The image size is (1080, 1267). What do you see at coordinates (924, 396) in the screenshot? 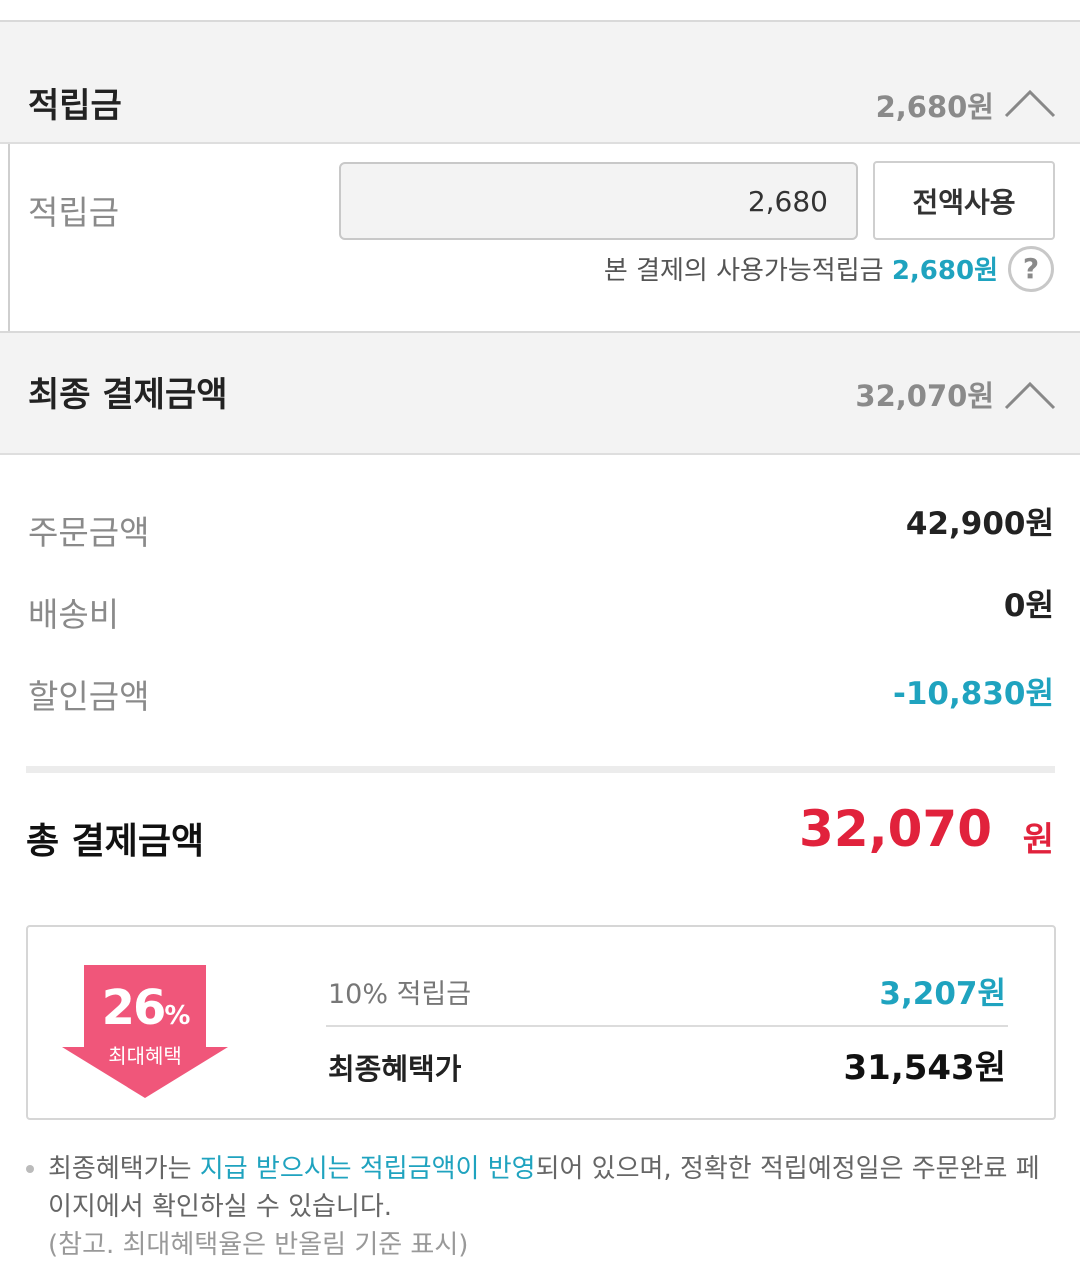
I see `final-header-amount: 32,070원` at bounding box center [924, 396].